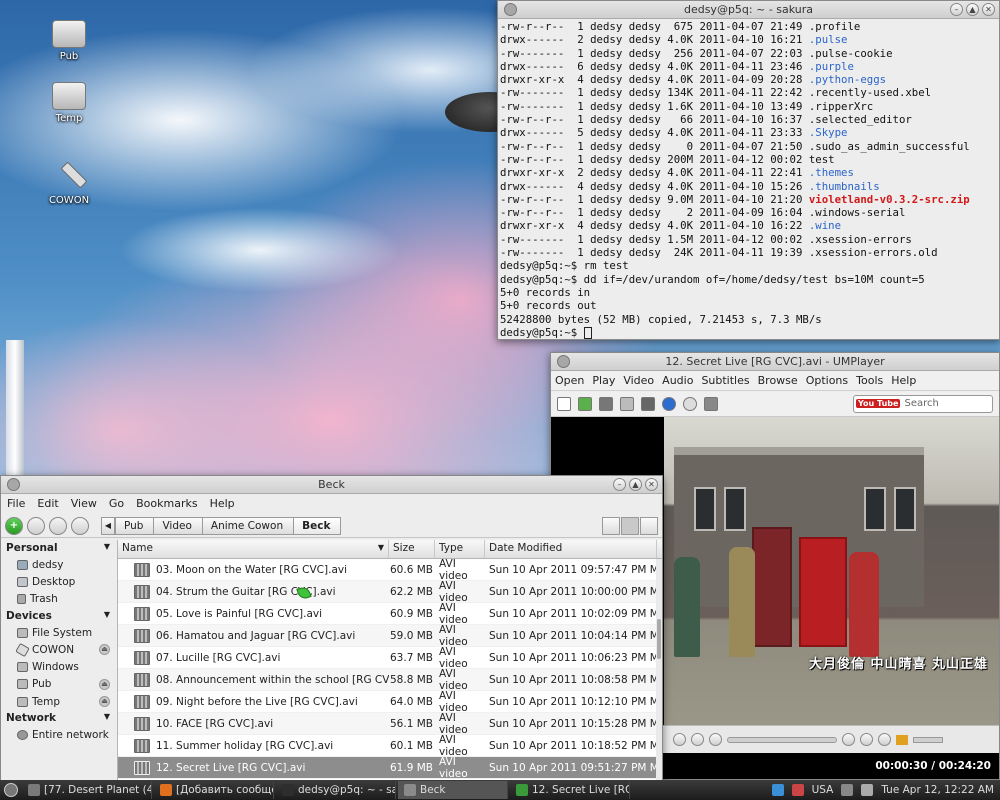 This screenshot has width=1000, height=800. I want to click on clock: Tue Apr 12, 12:22 AM, so click(937, 790).